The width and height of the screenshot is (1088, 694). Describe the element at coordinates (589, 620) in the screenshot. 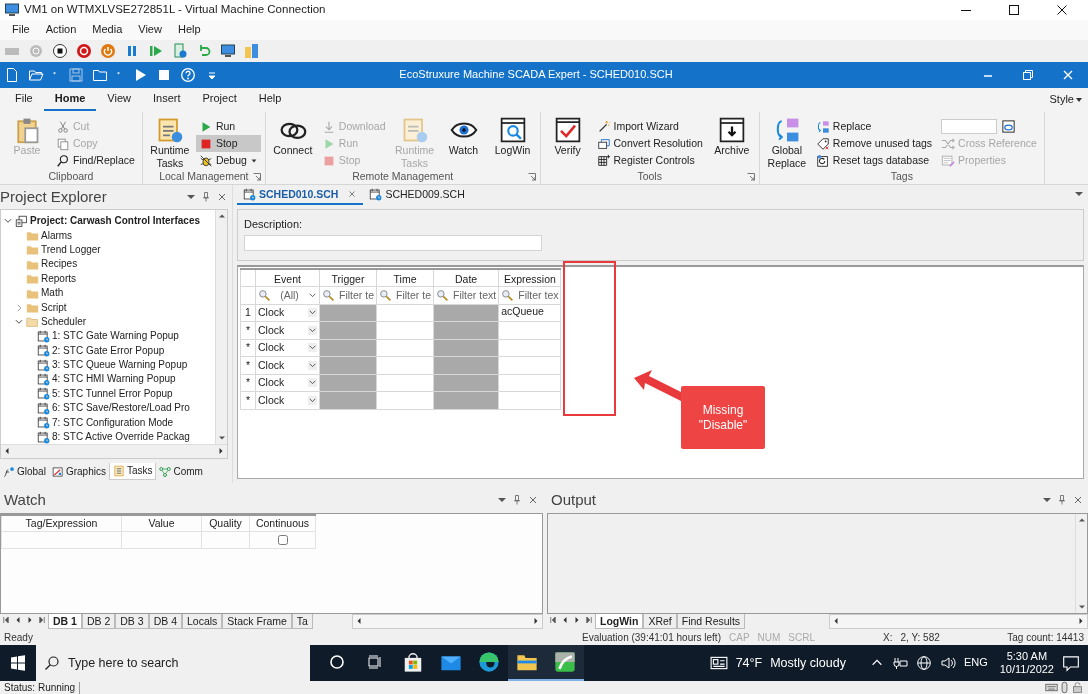

I see `last-page-icon` at that location.